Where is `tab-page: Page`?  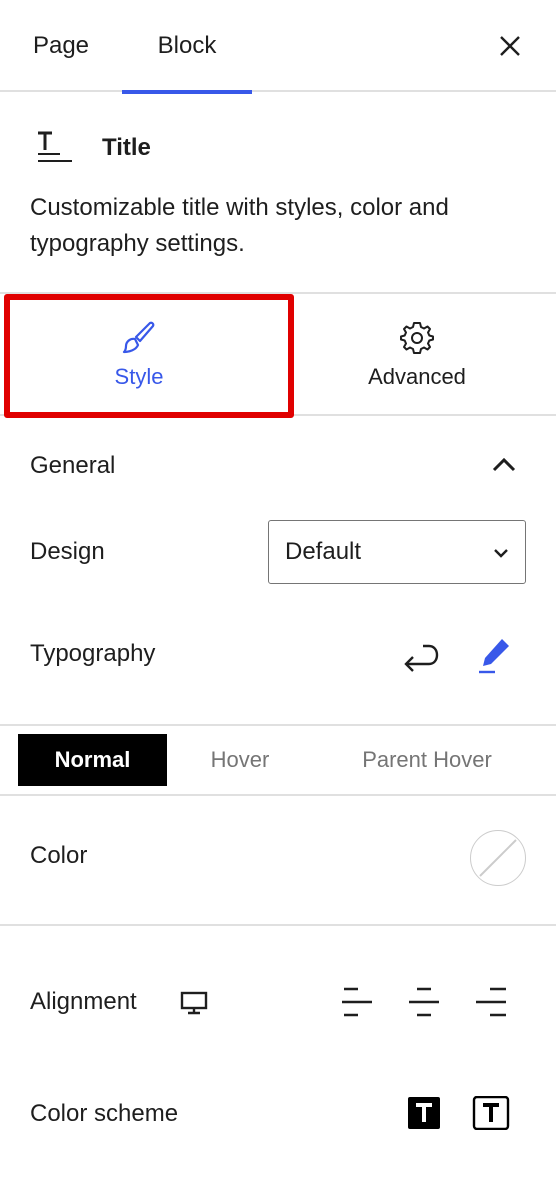
tab-page: Page is located at coordinates (61, 46).